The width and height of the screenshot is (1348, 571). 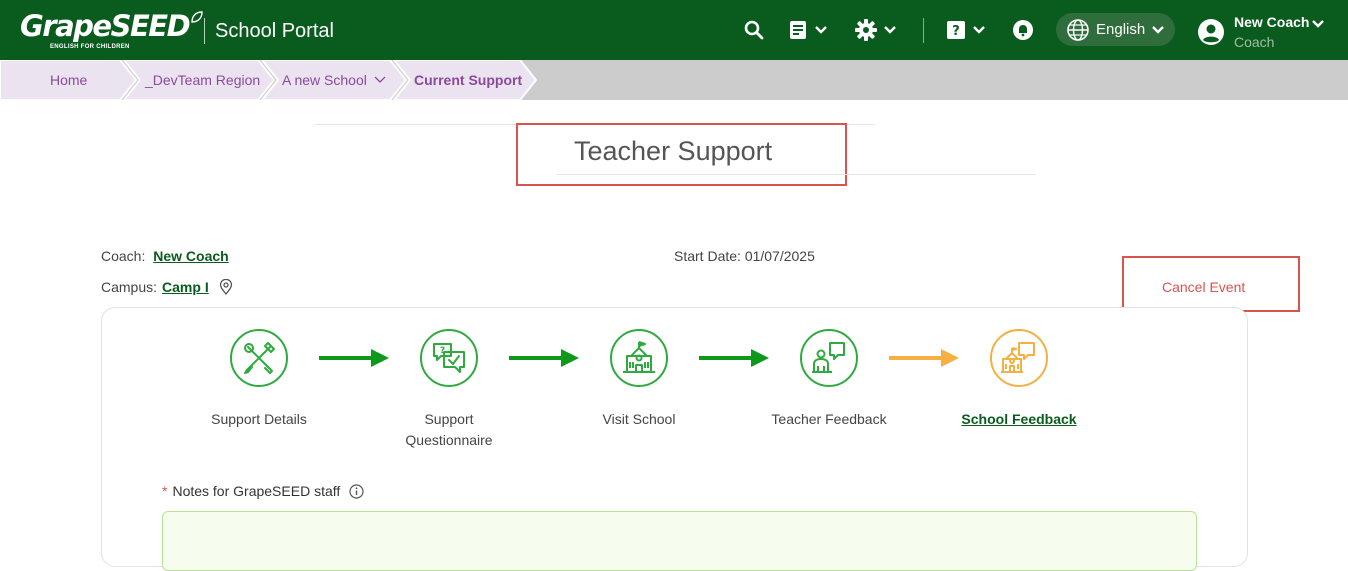 I want to click on school-feedback-icon, so click(x=1018, y=357).